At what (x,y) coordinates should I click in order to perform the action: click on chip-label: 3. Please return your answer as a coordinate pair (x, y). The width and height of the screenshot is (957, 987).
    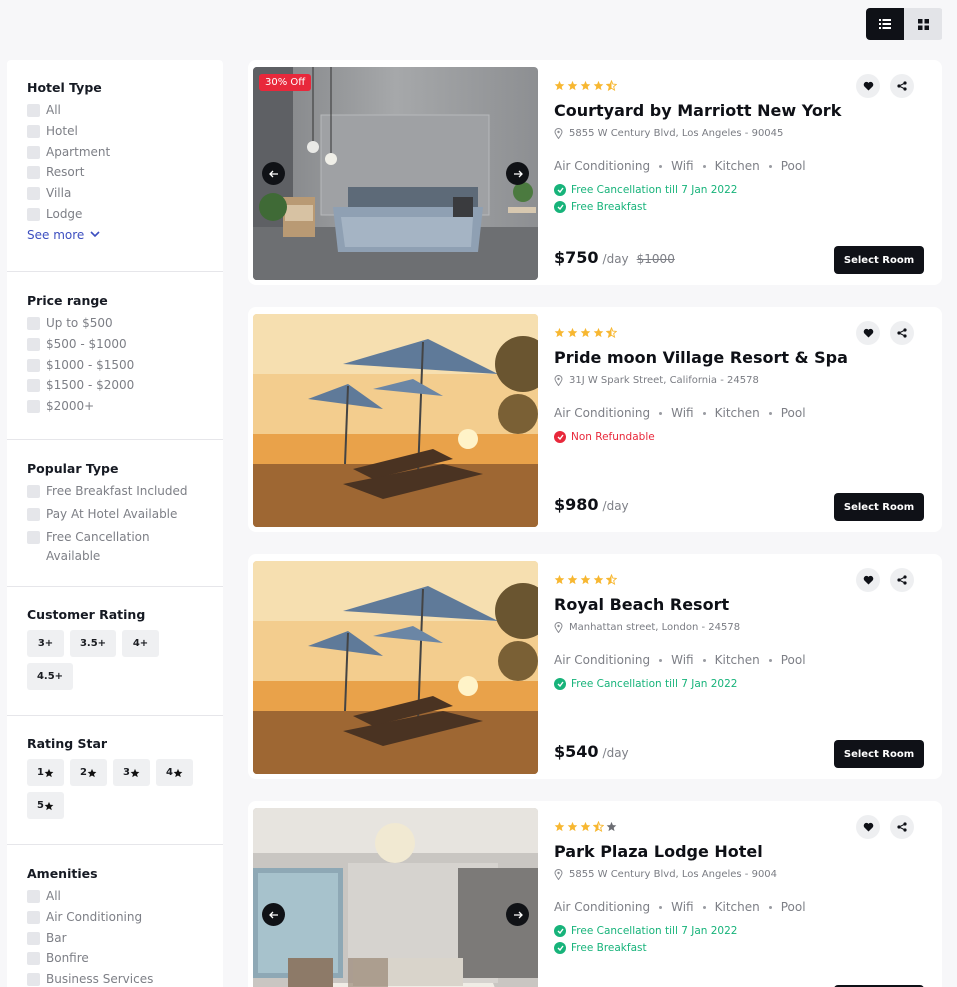
    Looking at the image, I should click on (126, 772).